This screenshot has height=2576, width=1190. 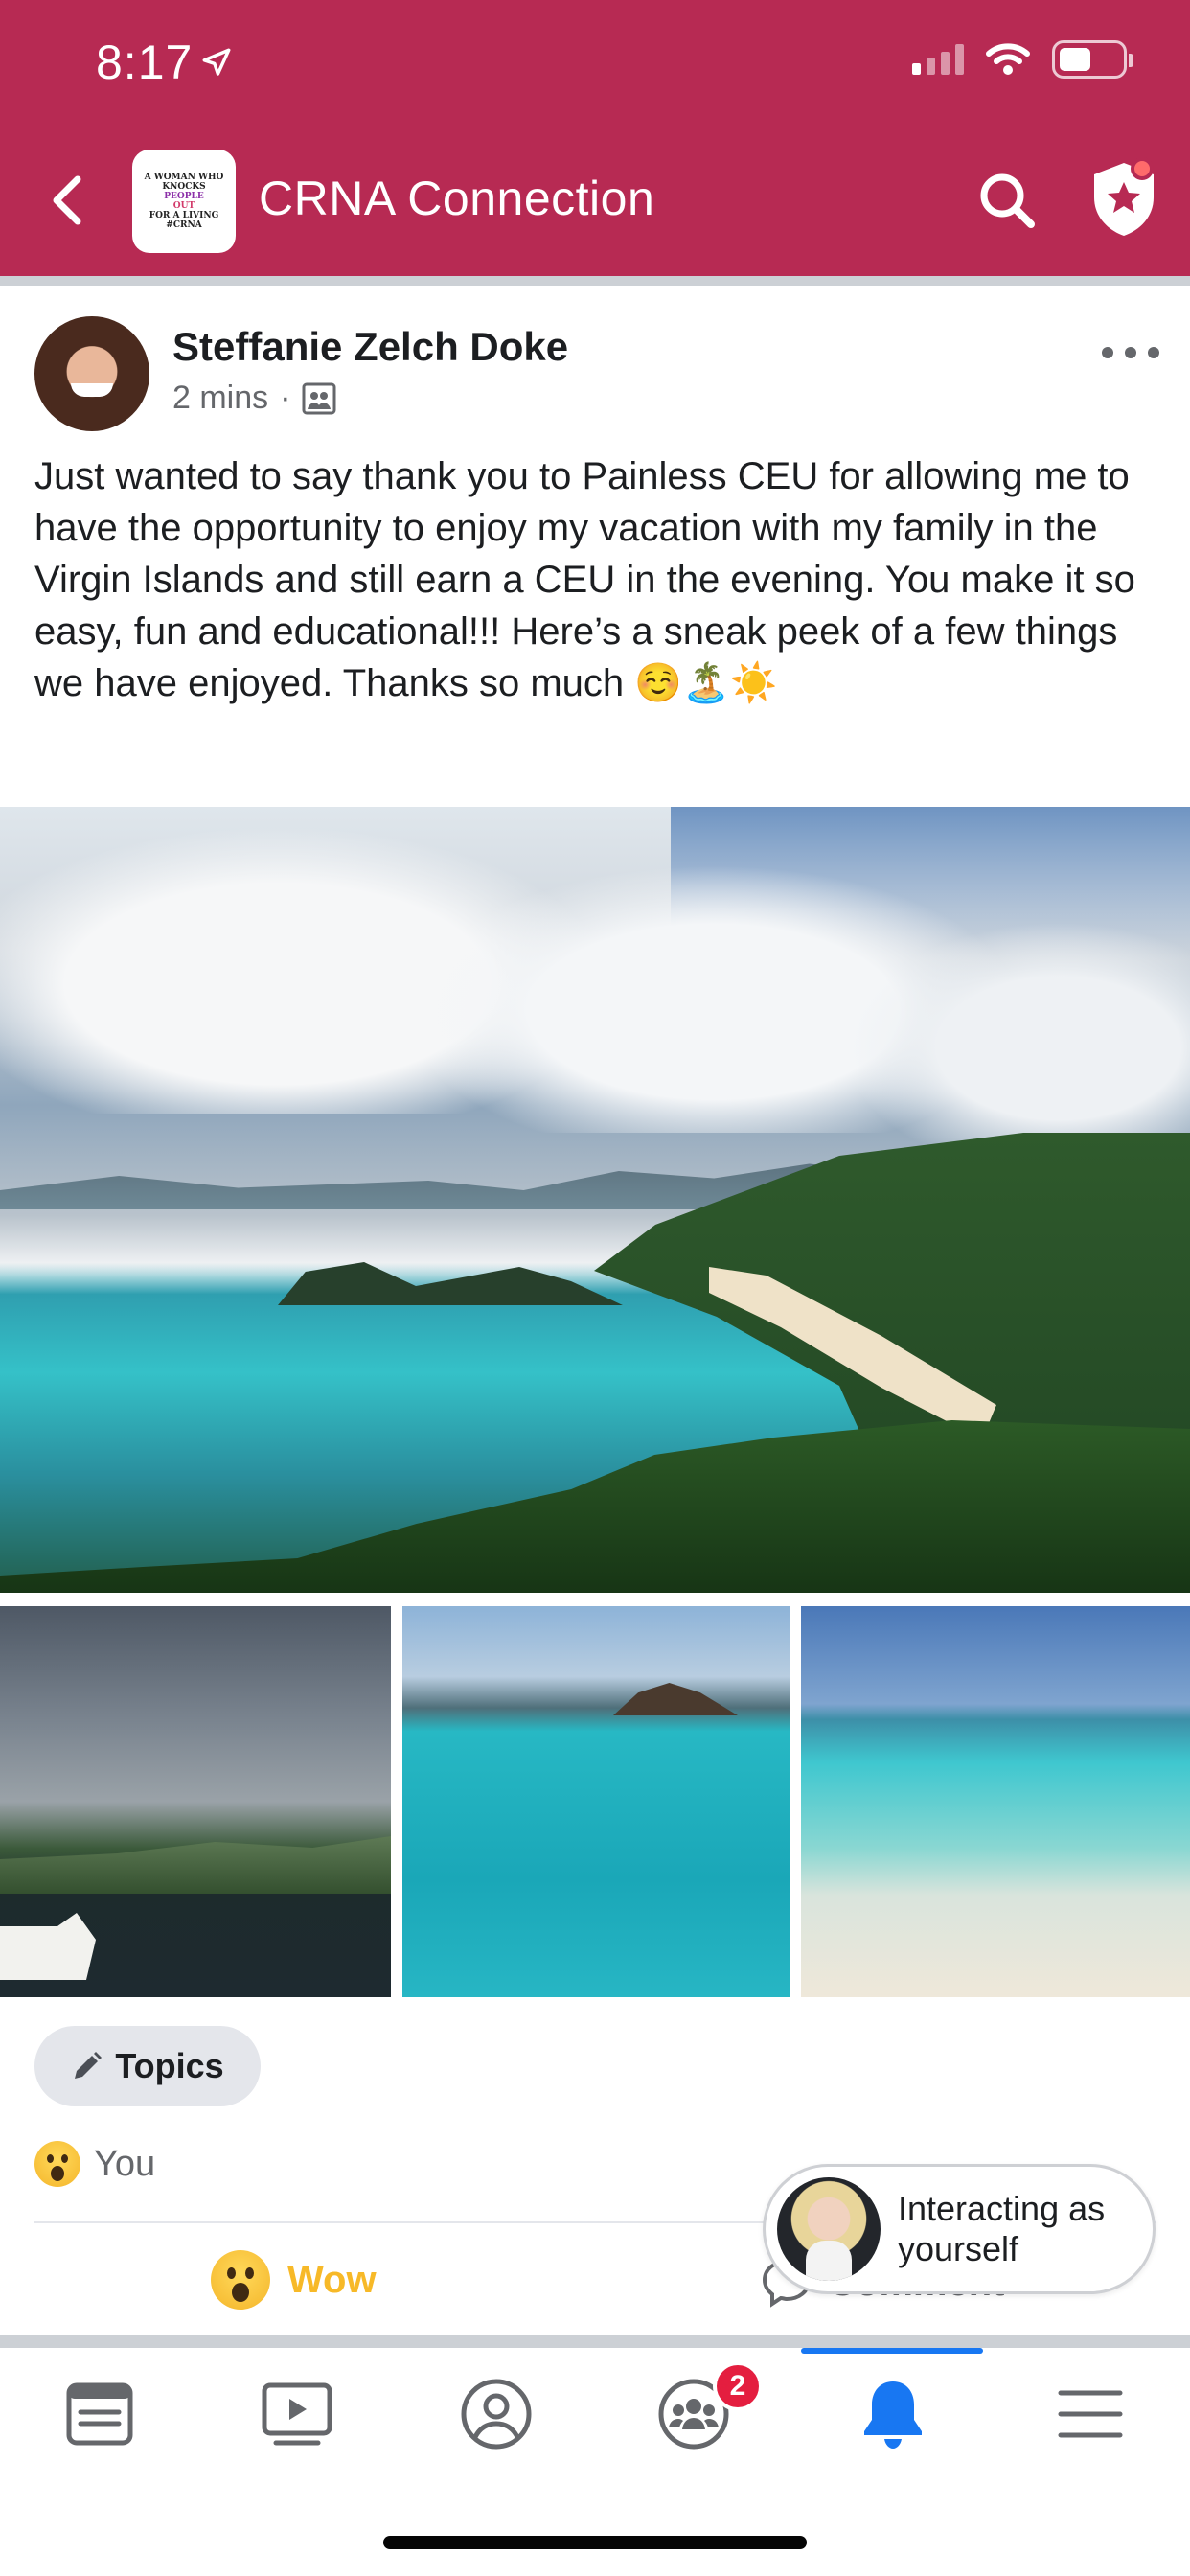 I want to click on interacting-label: Interacting as yourself, so click(x=1002, y=2228).